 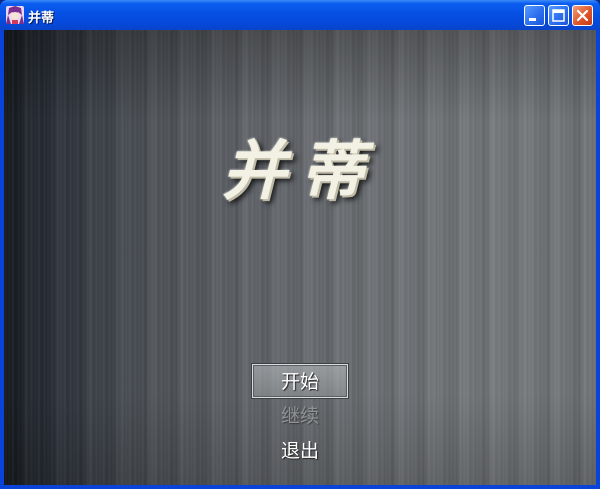 I want to click on window-title: 并蒂, so click(x=41, y=18).